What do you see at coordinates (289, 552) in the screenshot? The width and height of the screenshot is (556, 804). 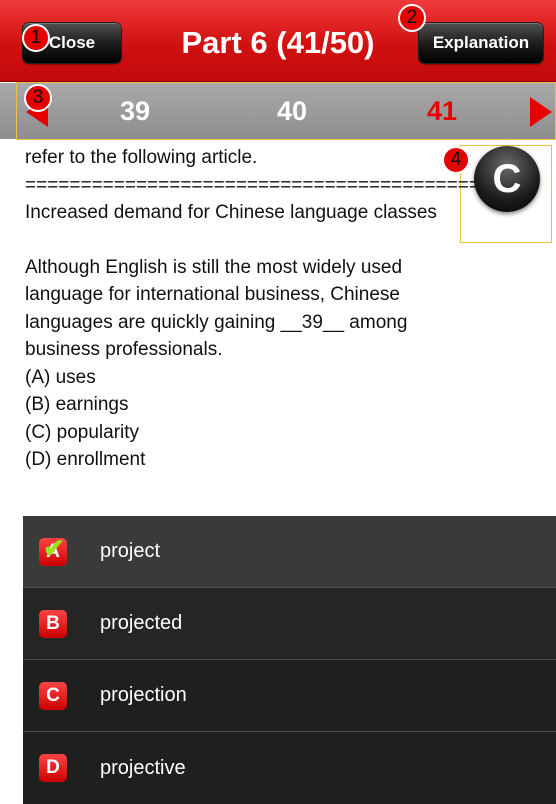 I see `answer-choice-a: A ✔ project` at bounding box center [289, 552].